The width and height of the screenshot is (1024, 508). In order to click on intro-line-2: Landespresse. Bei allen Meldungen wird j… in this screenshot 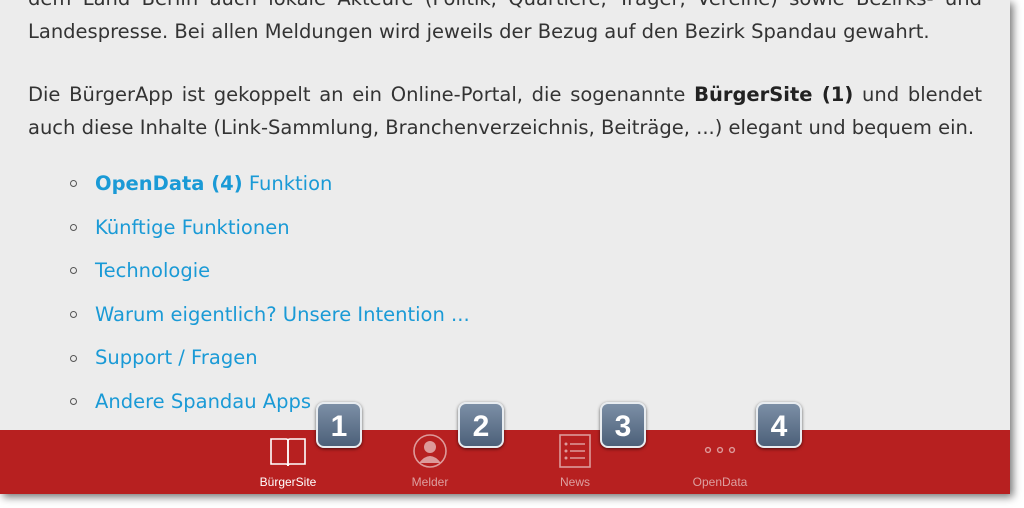, I will do `click(479, 31)`.